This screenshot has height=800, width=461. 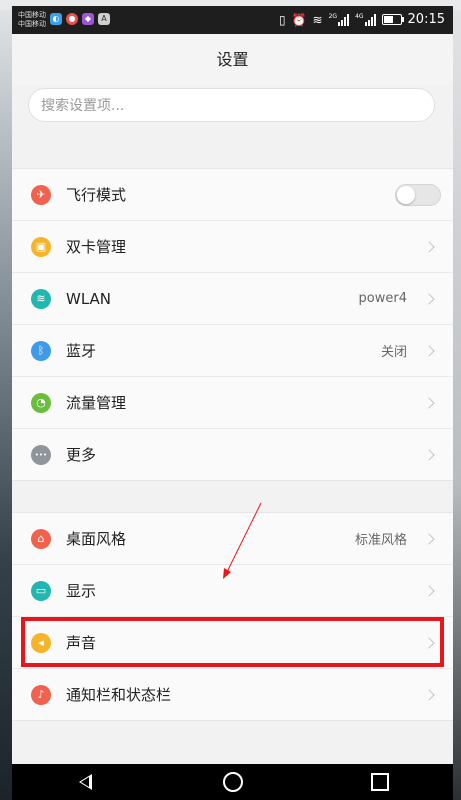 I want to click on settings-row-airplane: ✈ 飞行模式, so click(x=232, y=195).